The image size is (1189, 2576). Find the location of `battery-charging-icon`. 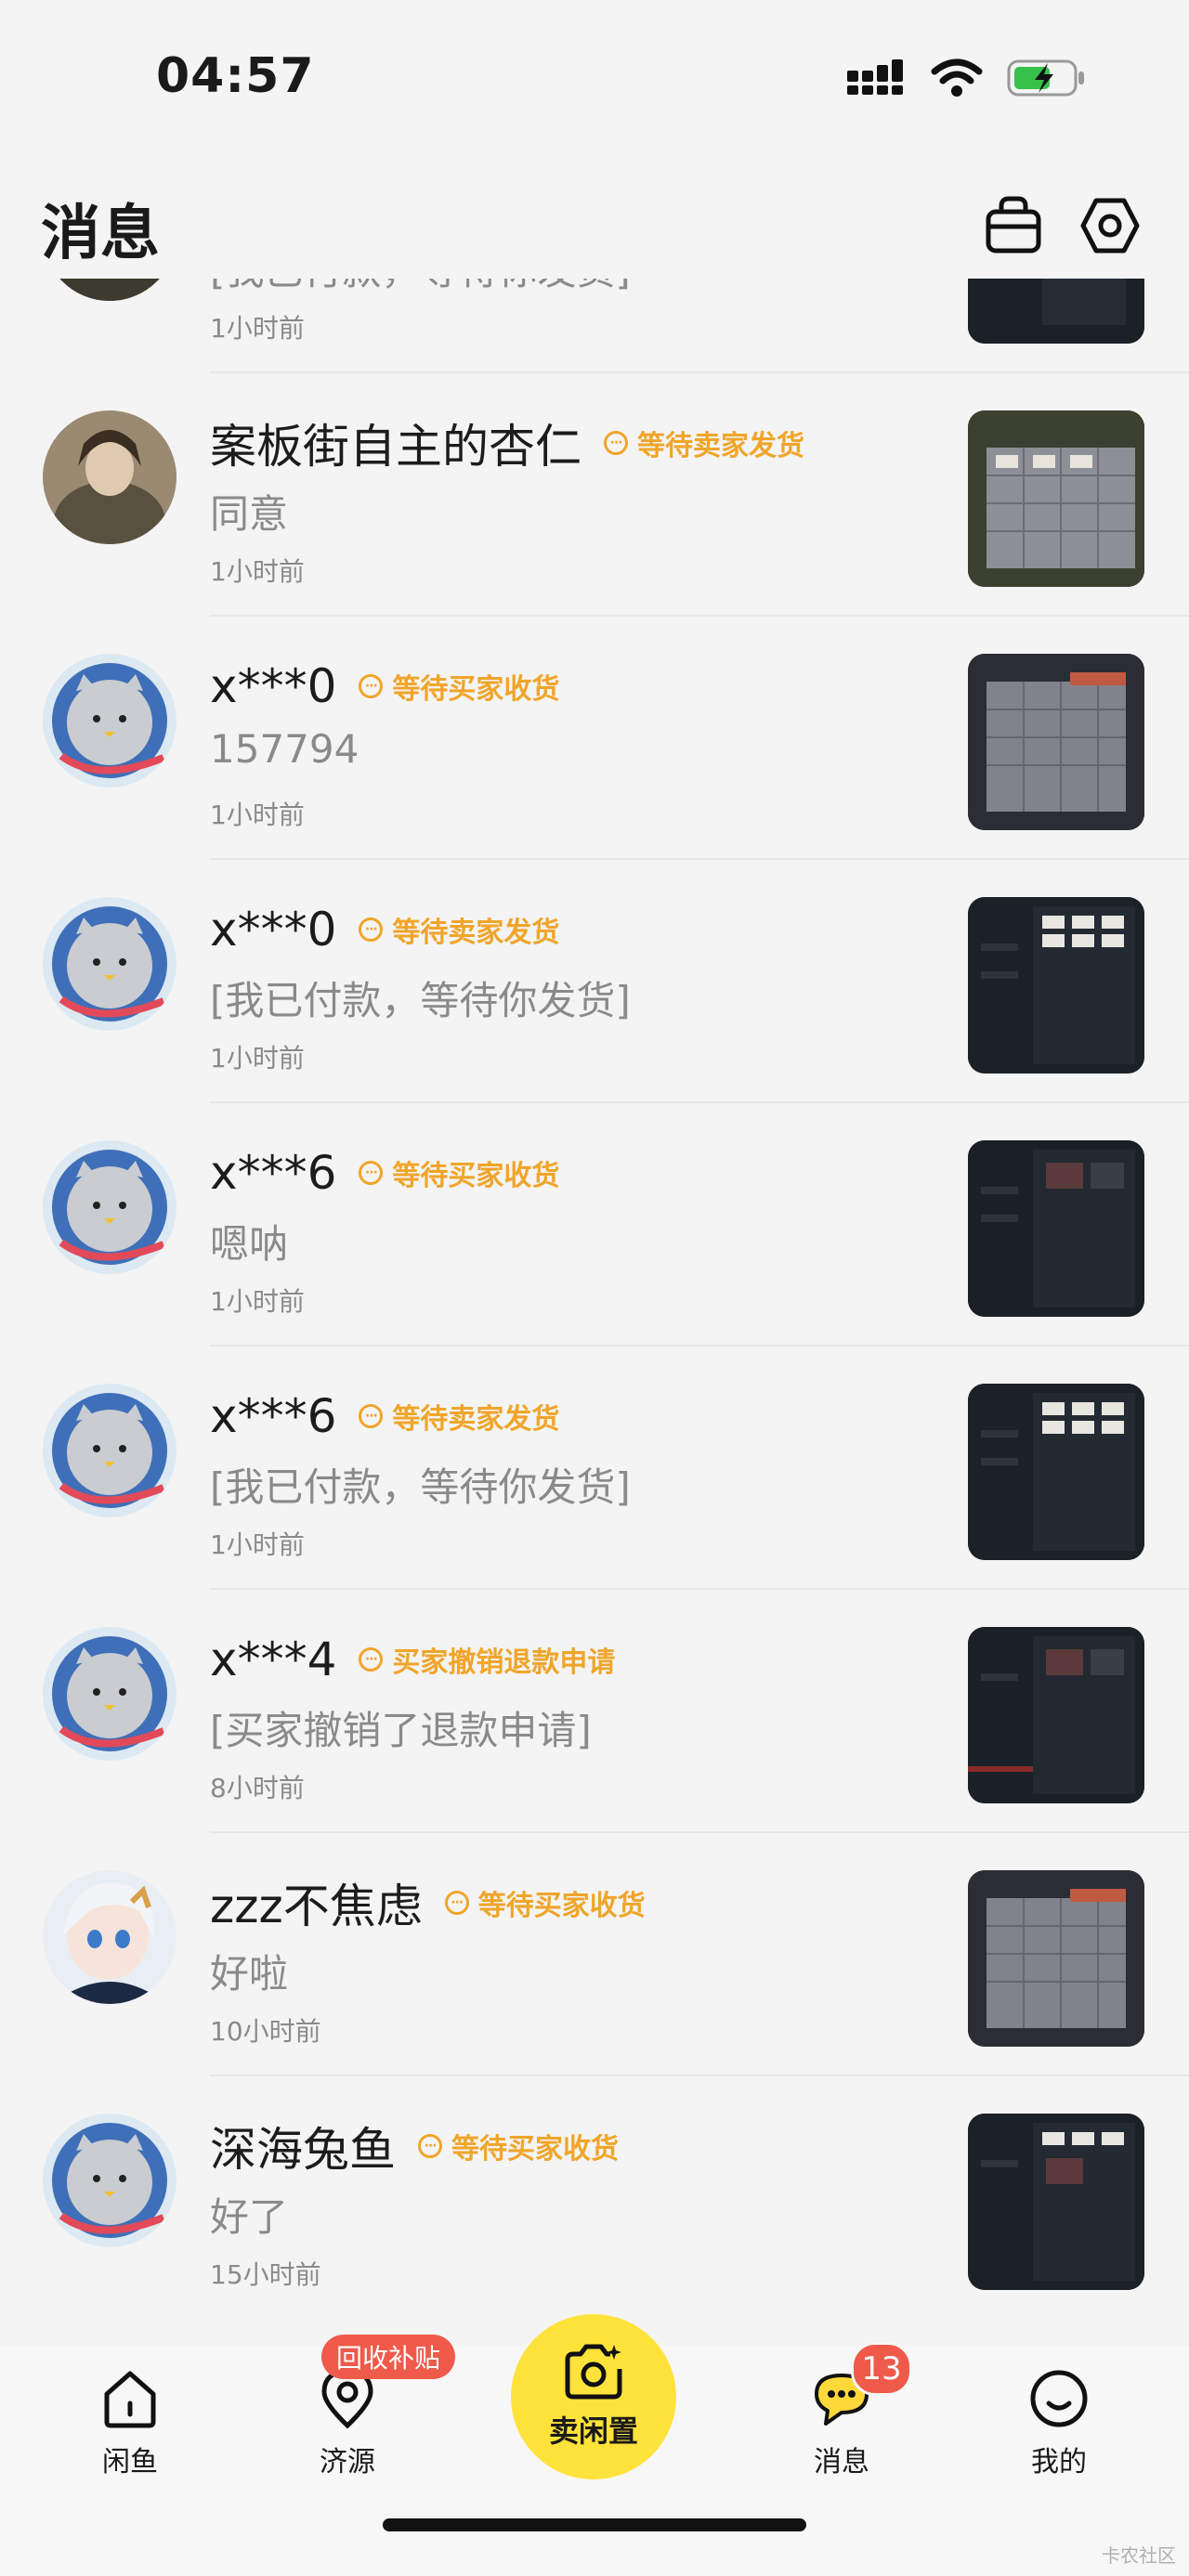

battery-charging-icon is located at coordinates (1046, 78).